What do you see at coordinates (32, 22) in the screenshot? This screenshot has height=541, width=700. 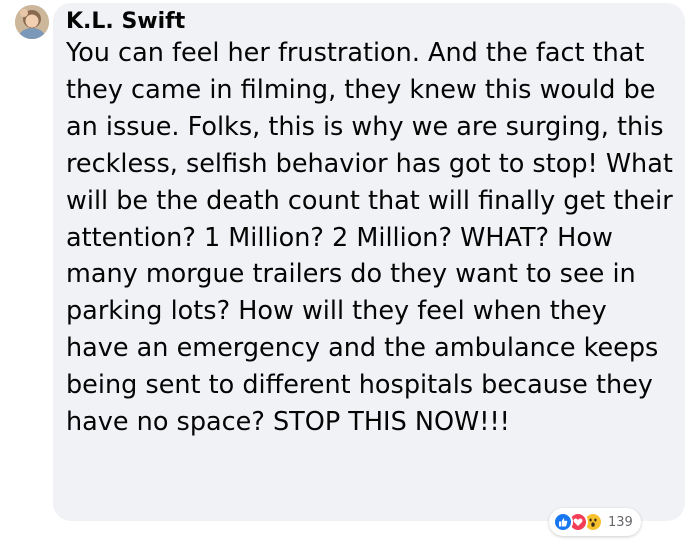 I see `avatar` at bounding box center [32, 22].